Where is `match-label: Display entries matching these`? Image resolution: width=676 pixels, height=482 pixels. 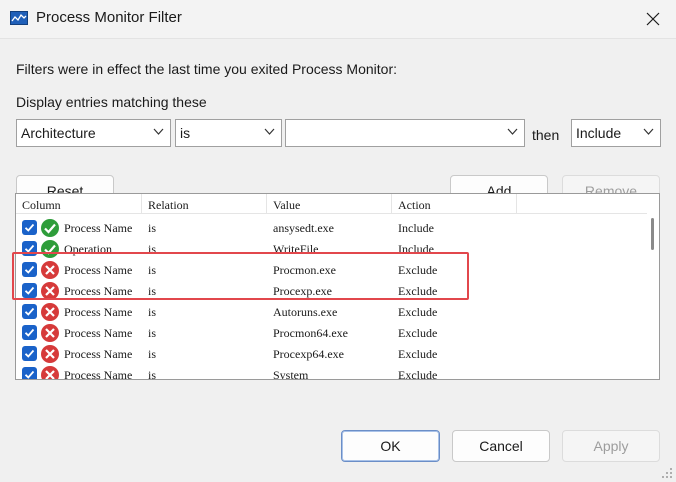 match-label: Display entries matching these is located at coordinates (111, 102).